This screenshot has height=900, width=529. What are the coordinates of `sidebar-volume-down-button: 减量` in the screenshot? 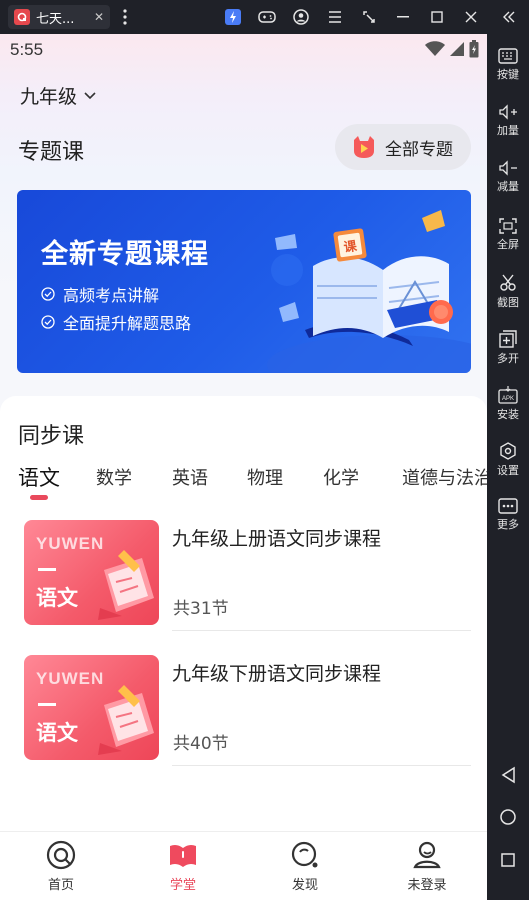 It's located at (508, 177).